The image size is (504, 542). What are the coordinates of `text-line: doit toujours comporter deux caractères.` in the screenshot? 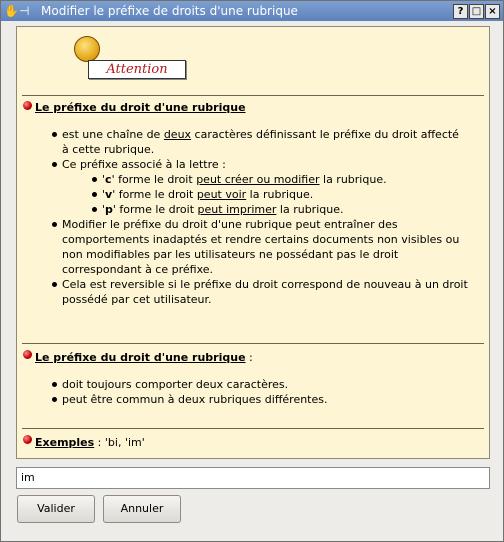 It's located at (175, 384).